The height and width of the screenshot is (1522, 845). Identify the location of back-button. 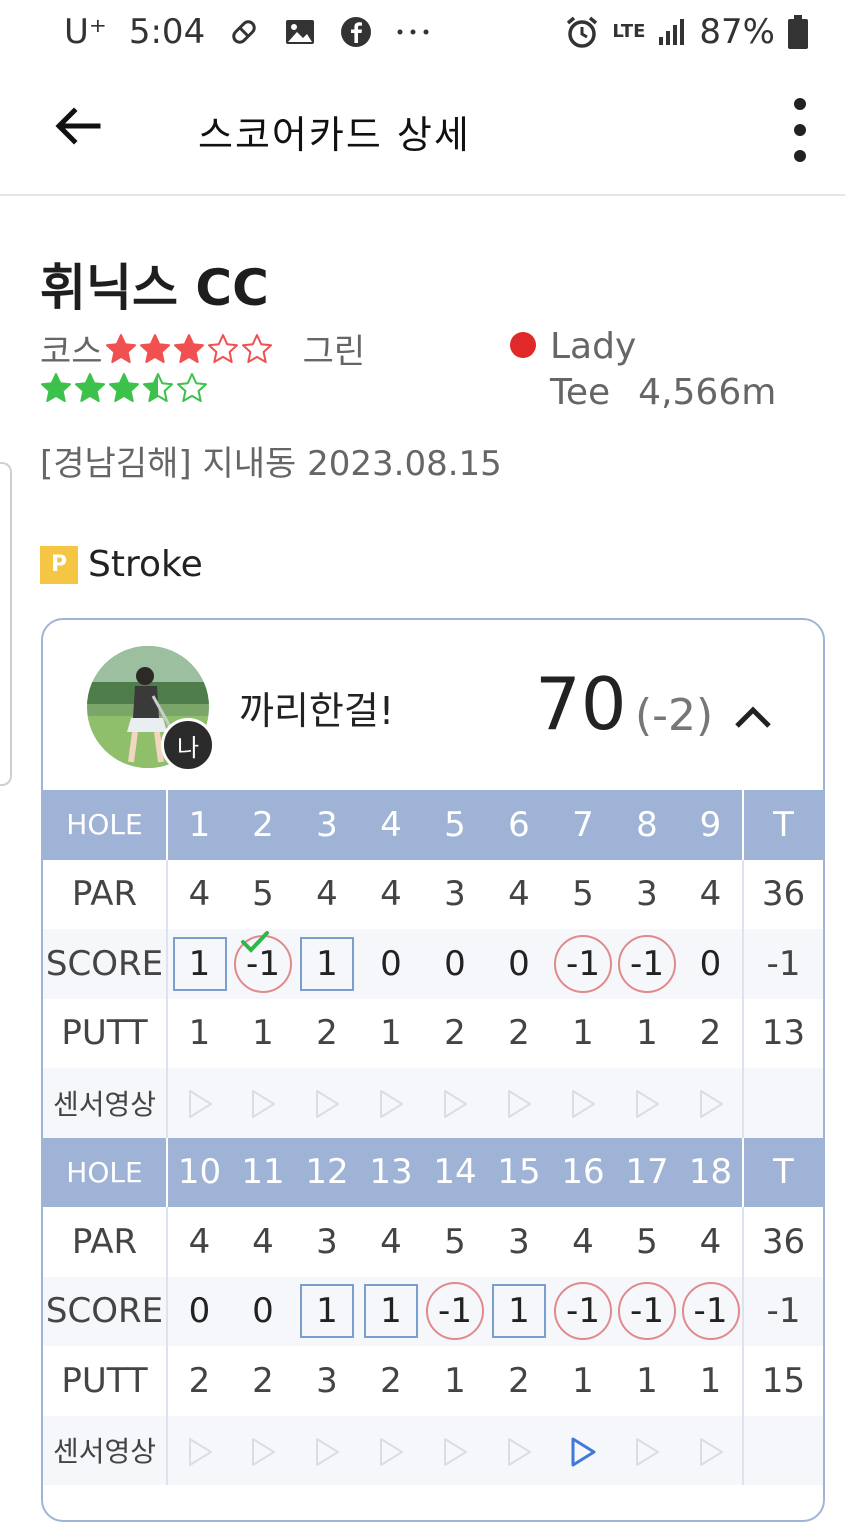
(78, 126).